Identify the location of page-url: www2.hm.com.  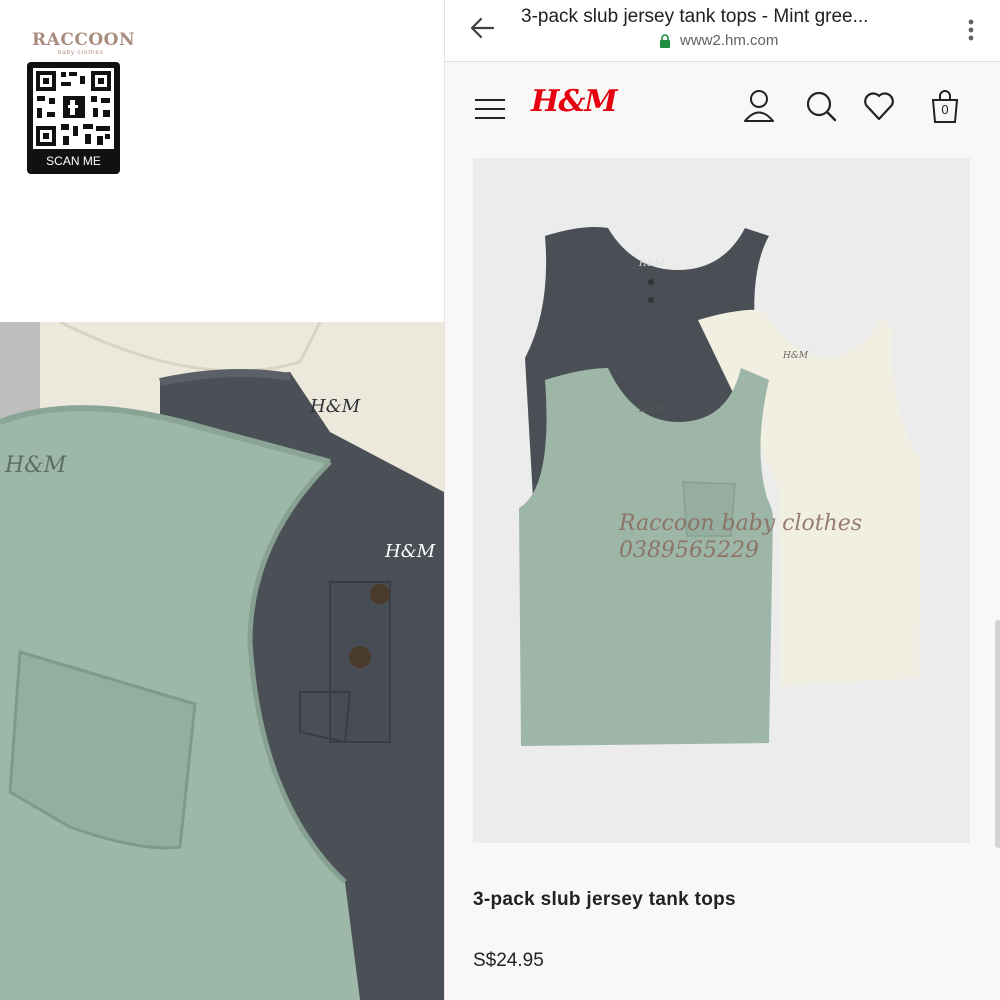
(729, 40).